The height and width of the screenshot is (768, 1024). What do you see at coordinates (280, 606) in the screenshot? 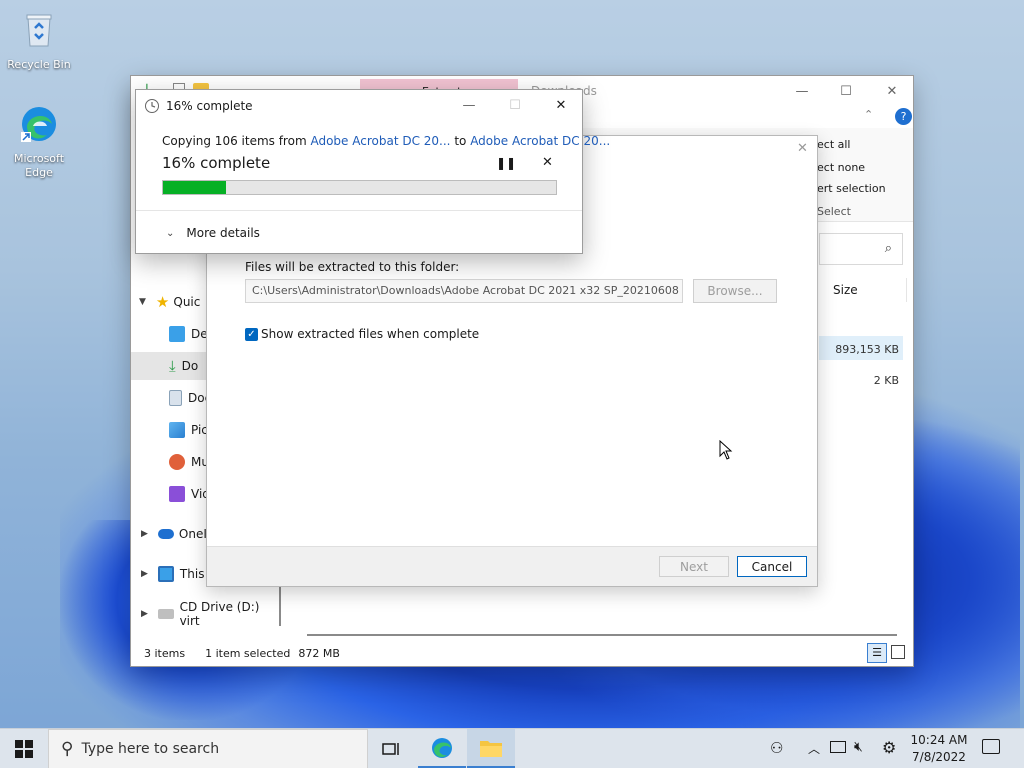
I see `nav-scrollbar` at bounding box center [280, 606].